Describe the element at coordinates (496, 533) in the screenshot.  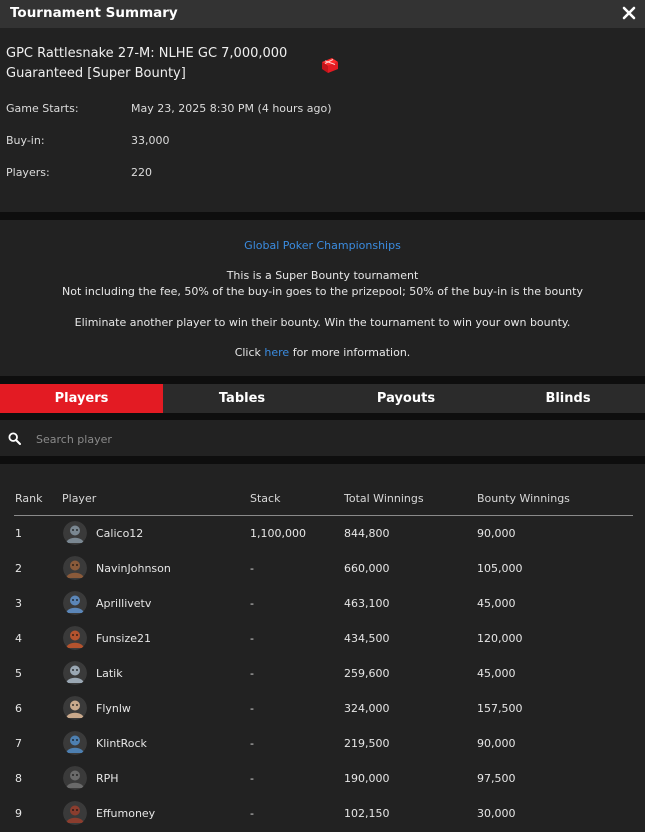
I see `player-bounty-winnings: 90,000` at that location.